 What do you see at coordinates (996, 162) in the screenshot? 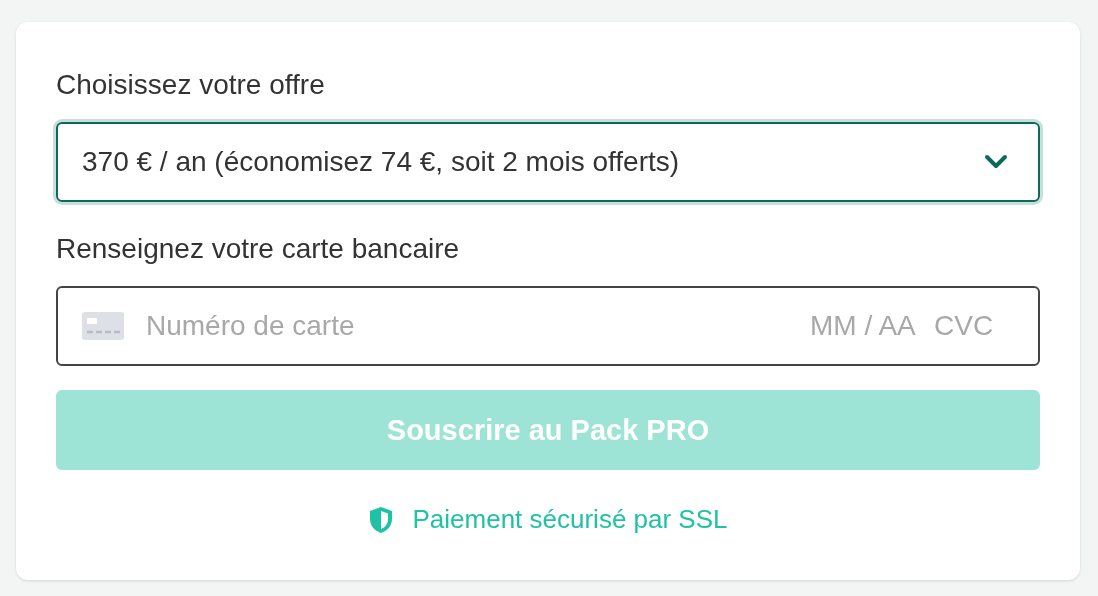
I see `chevron-down-icon` at bounding box center [996, 162].